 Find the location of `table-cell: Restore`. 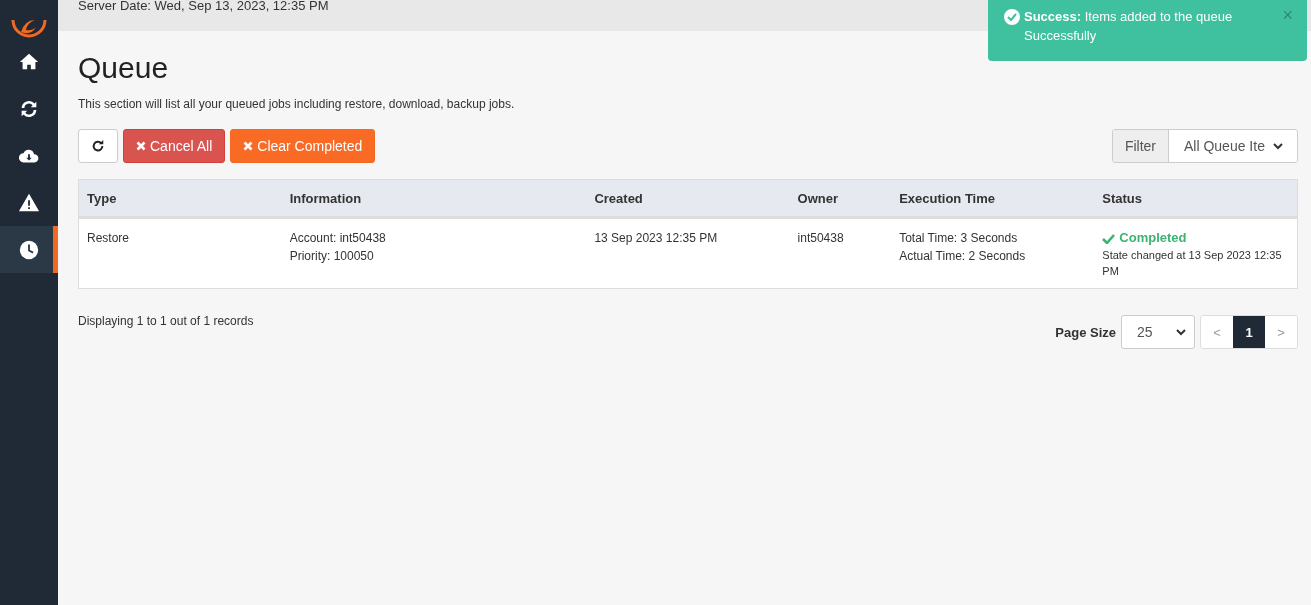

table-cell: Restore is located at coordinates (180, 253).